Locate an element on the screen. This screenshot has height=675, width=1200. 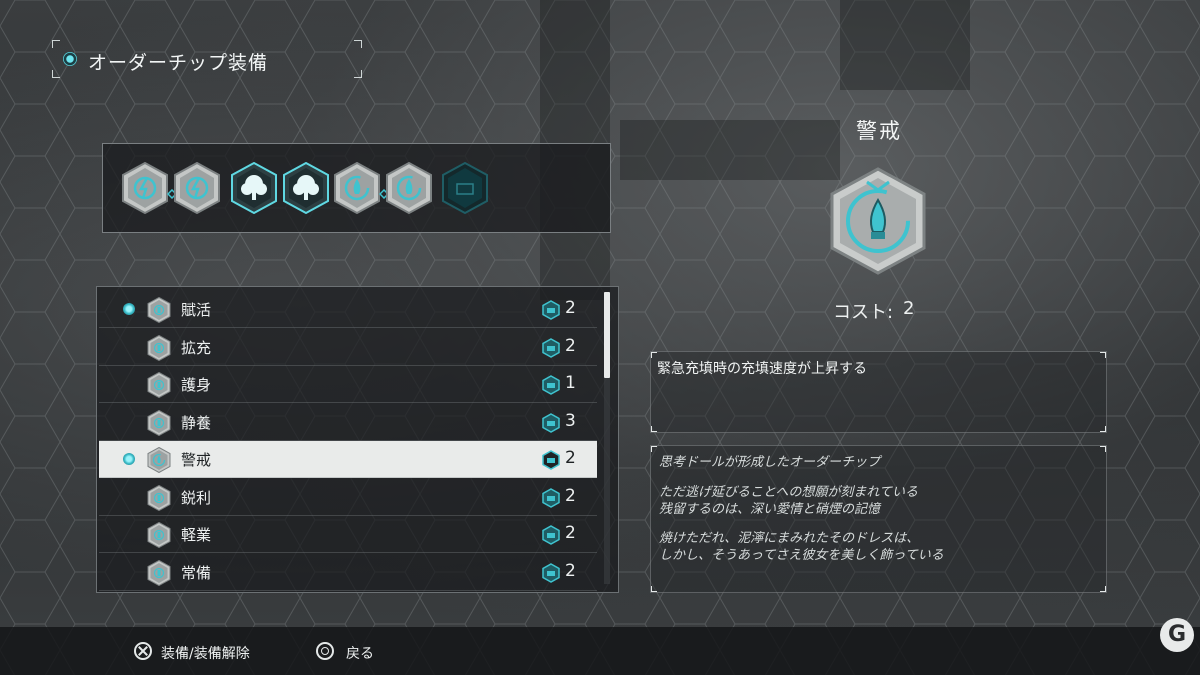
chip-list-row: 賦活 2 is located at coordinates (348, 309).